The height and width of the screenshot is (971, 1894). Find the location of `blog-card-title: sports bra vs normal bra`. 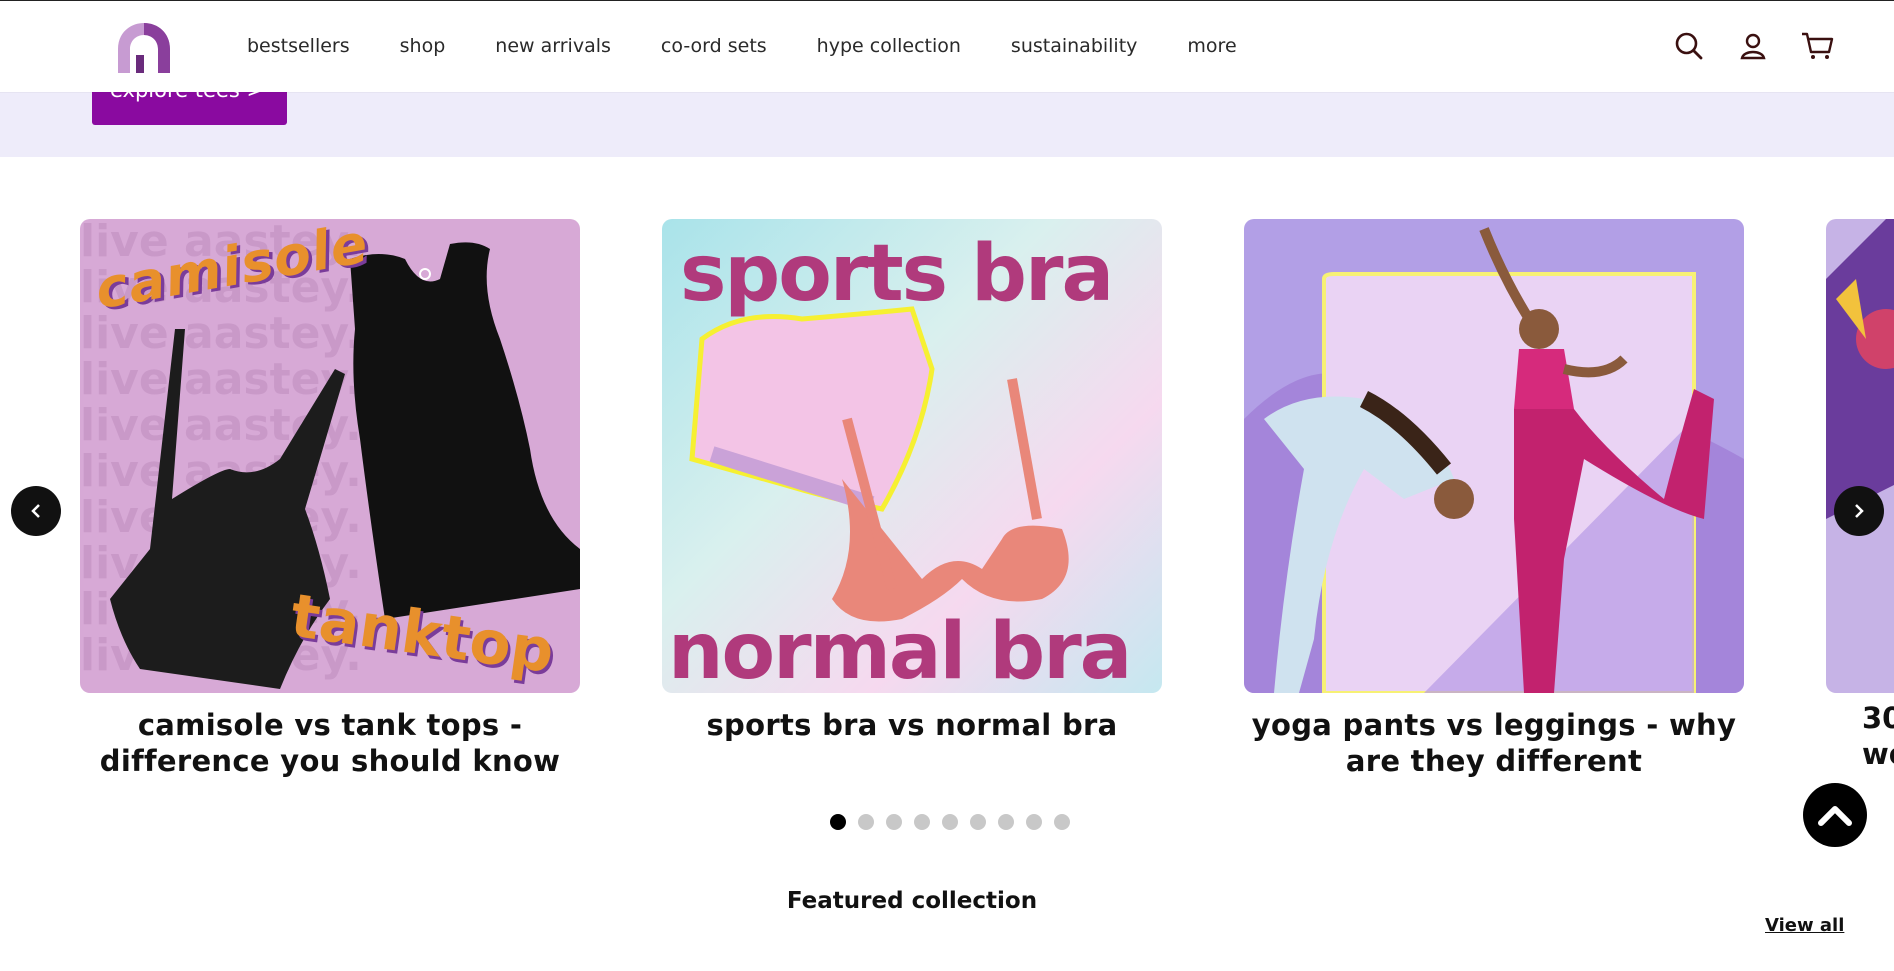

blog-card-title: sports bra vs normal bra is located at coordinates (912, 725).